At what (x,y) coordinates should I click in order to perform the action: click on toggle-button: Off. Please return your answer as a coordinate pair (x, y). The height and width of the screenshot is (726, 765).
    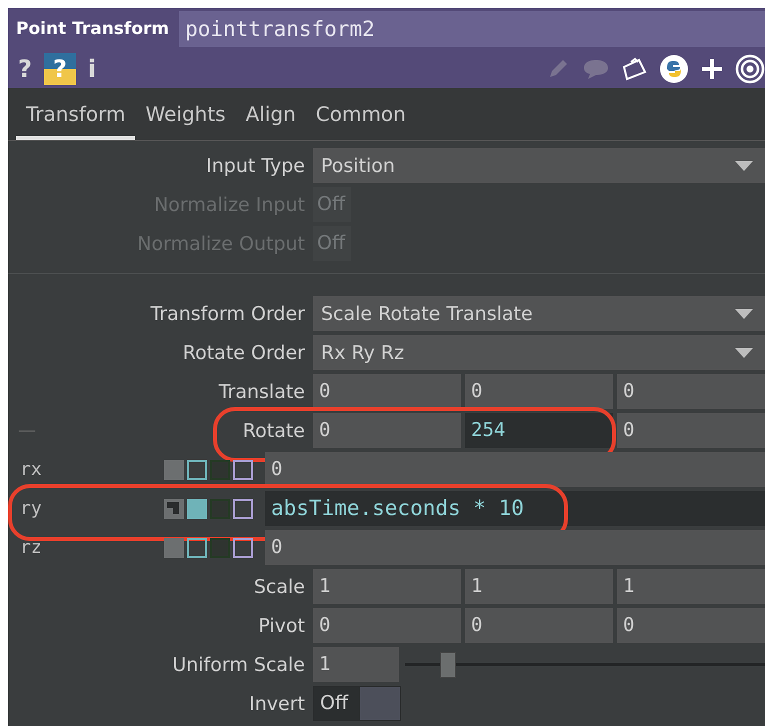
    Looking at the image, I should click on (357, 703).